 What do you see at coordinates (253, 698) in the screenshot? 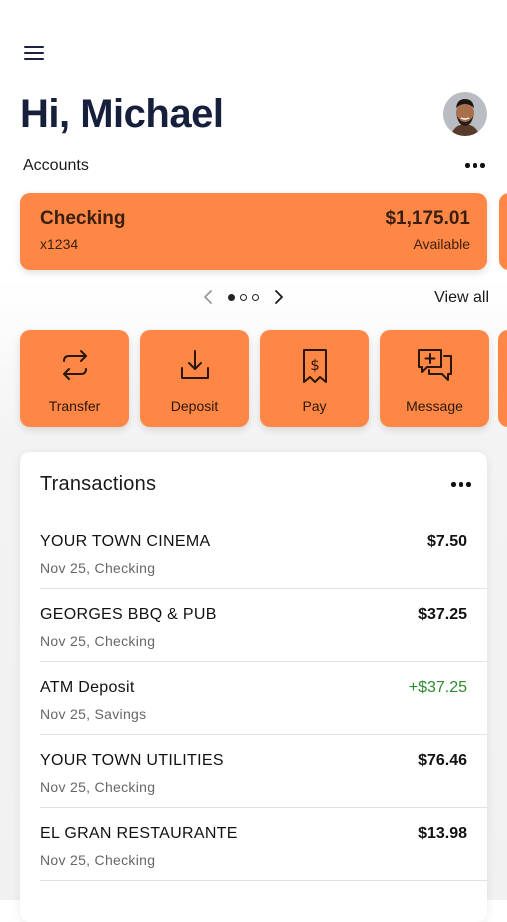
I see `transaction-row: ATM Deposit Nov 25, Savings +$37.25` at bounding box center [253, 698].